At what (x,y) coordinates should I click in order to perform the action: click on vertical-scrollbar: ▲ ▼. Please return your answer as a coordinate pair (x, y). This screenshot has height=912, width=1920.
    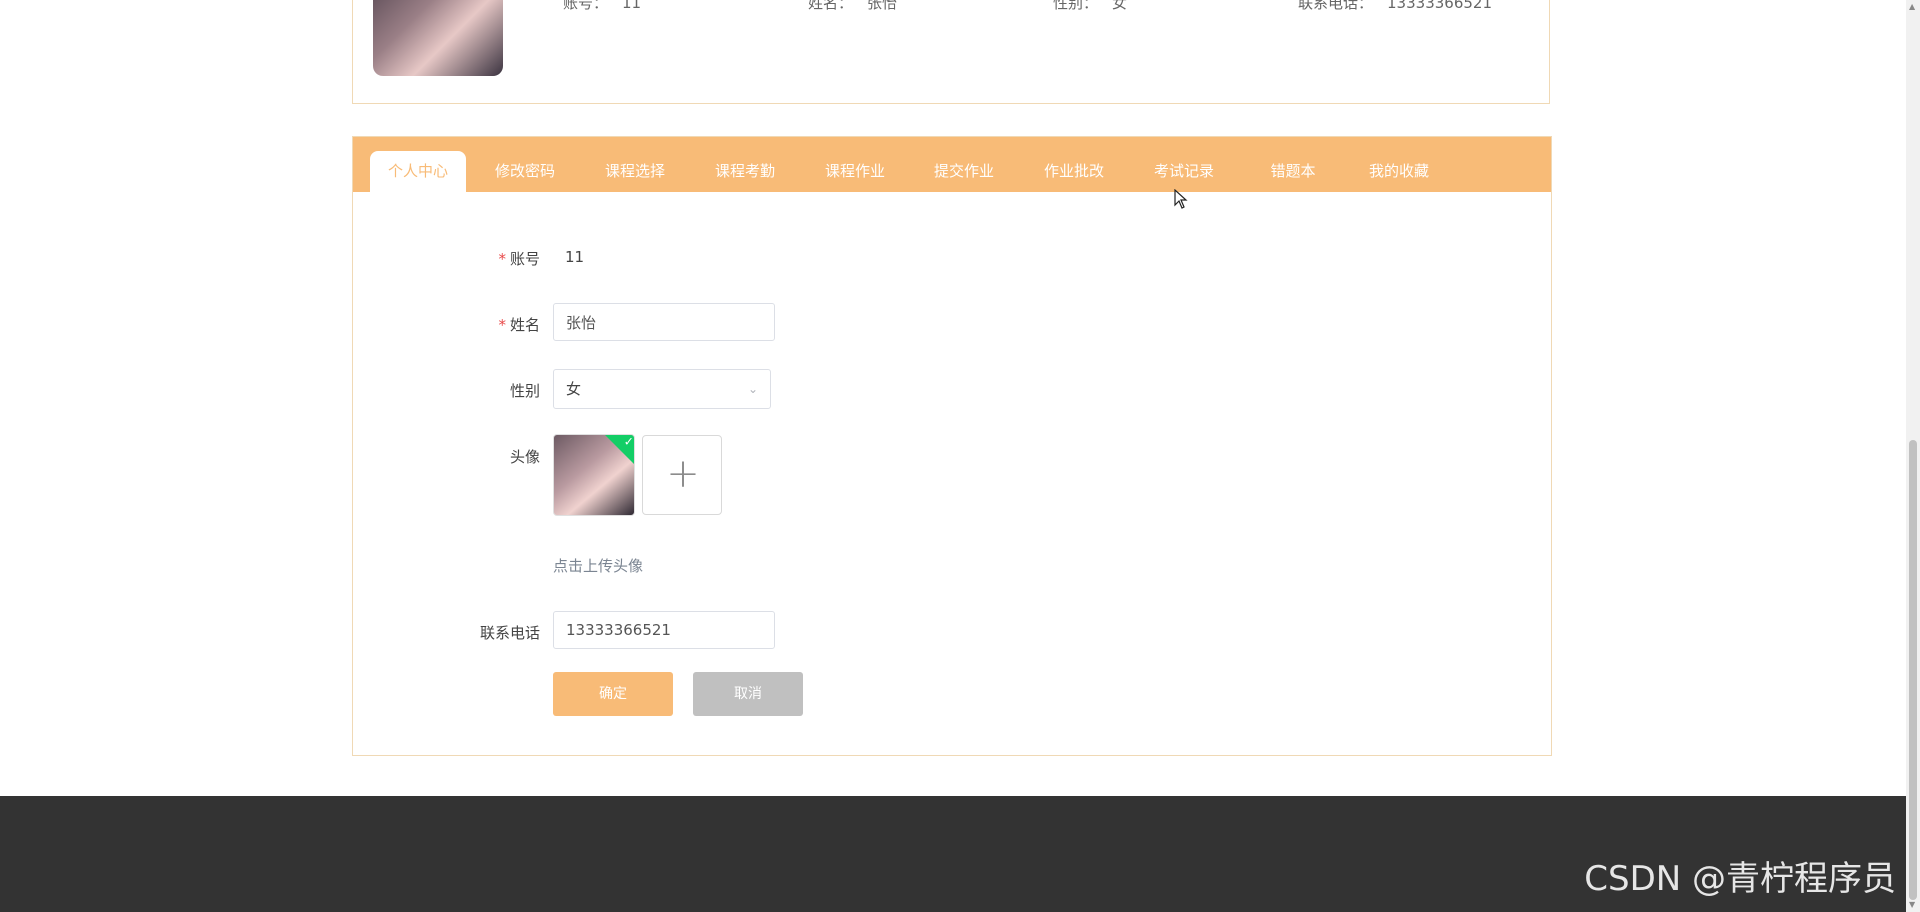
    Looking at the image, I should click on (1913, 456).